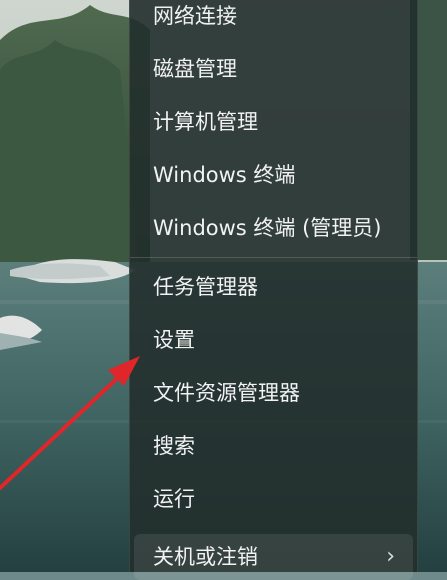  What do you see at coordinates (195, 16) in the screenshot?
I see `menu-item-label: 网络连接` at bounding box center [195, 16].